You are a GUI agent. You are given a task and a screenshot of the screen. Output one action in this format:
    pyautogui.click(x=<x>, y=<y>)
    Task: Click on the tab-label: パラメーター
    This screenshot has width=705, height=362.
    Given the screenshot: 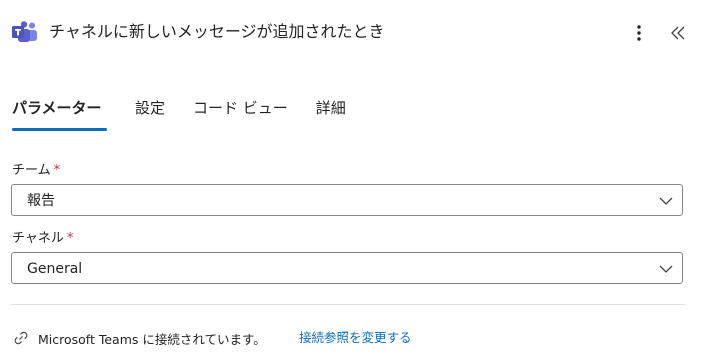 What is the action you would take?
    pyautogui.click(x=57, y=108)
    